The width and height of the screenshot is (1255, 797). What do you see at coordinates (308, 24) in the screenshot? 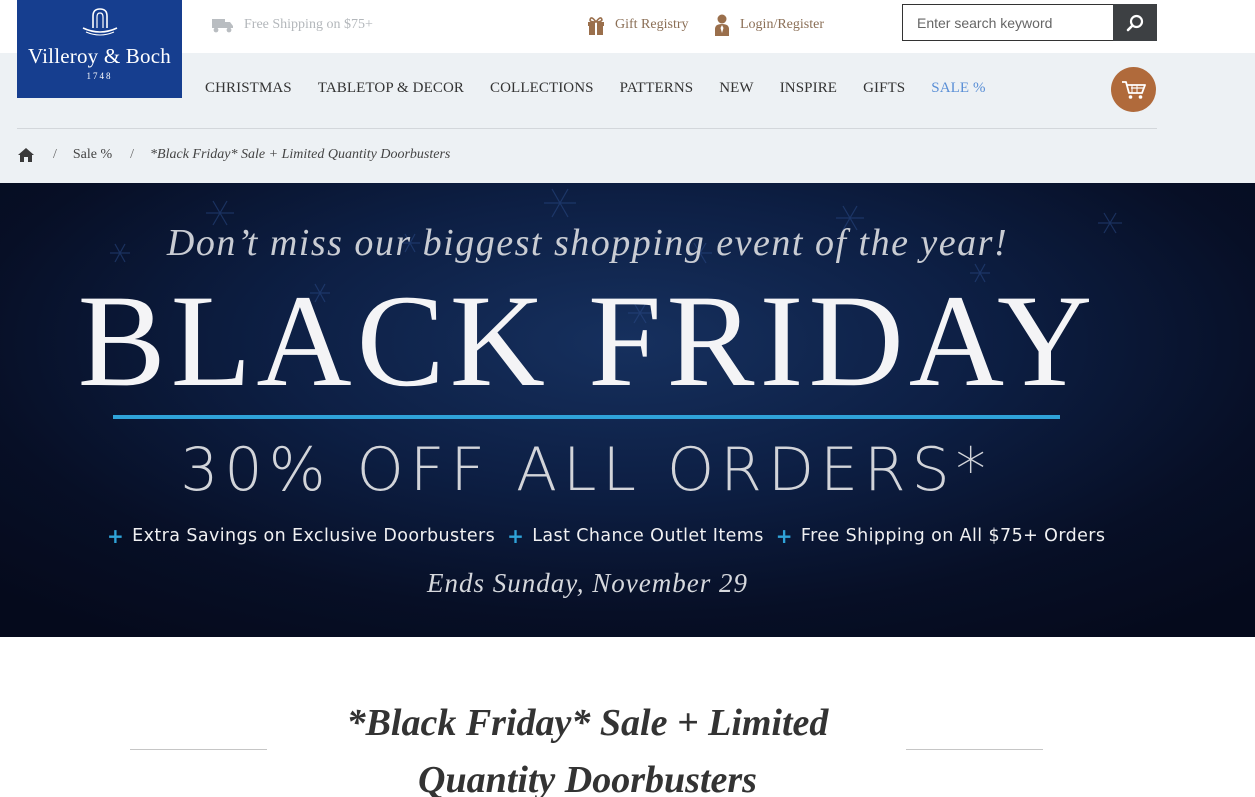
I see `shipping-text: Free Shipping on $75+` at bounding box center [308, 24].